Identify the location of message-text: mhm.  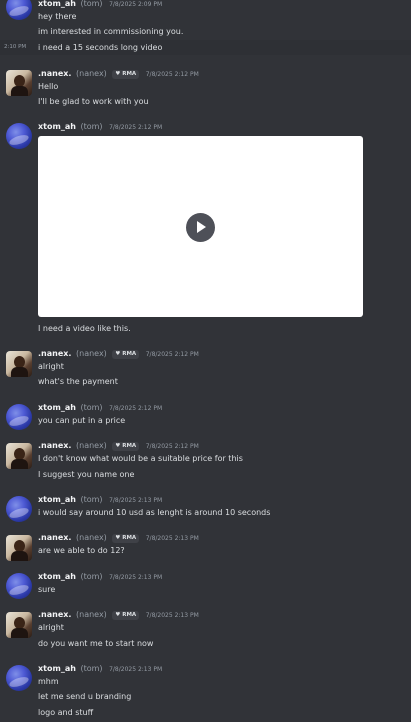
(48, 681).